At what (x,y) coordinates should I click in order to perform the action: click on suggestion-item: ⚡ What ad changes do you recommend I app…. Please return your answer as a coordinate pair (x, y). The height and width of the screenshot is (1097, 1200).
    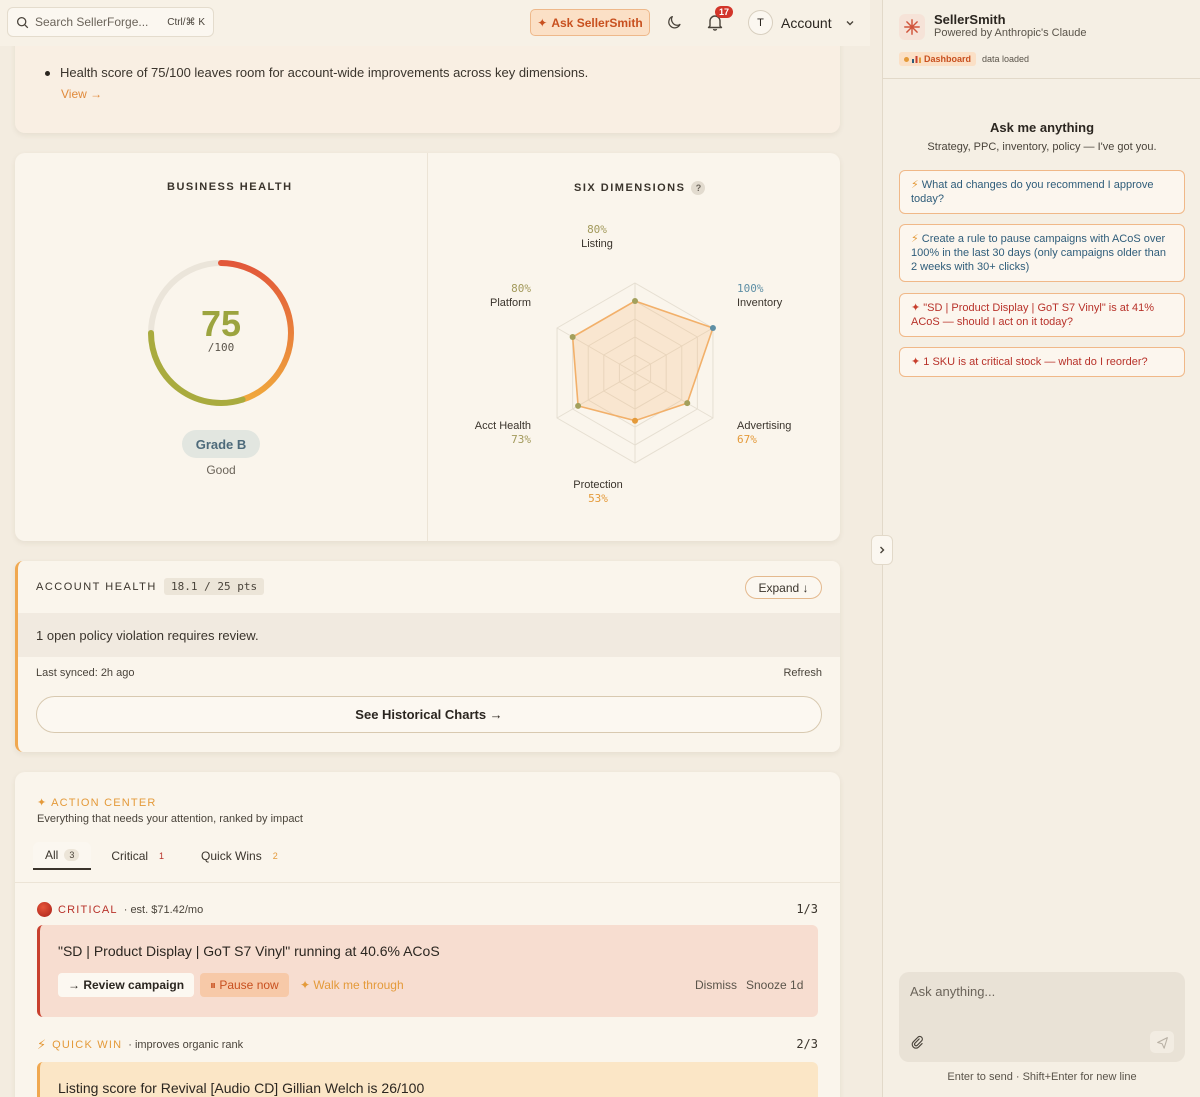
    Looking at the image, I should click on (1042, 192).